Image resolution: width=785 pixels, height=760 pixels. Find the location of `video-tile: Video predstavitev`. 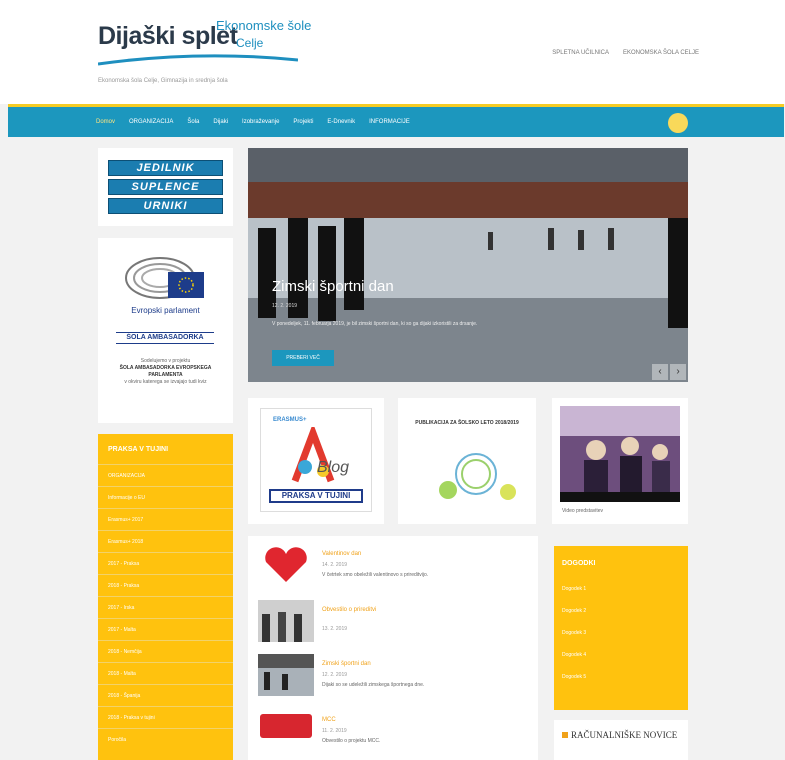

video-tile: Video predstavitev is located at coordinates (620, 461).